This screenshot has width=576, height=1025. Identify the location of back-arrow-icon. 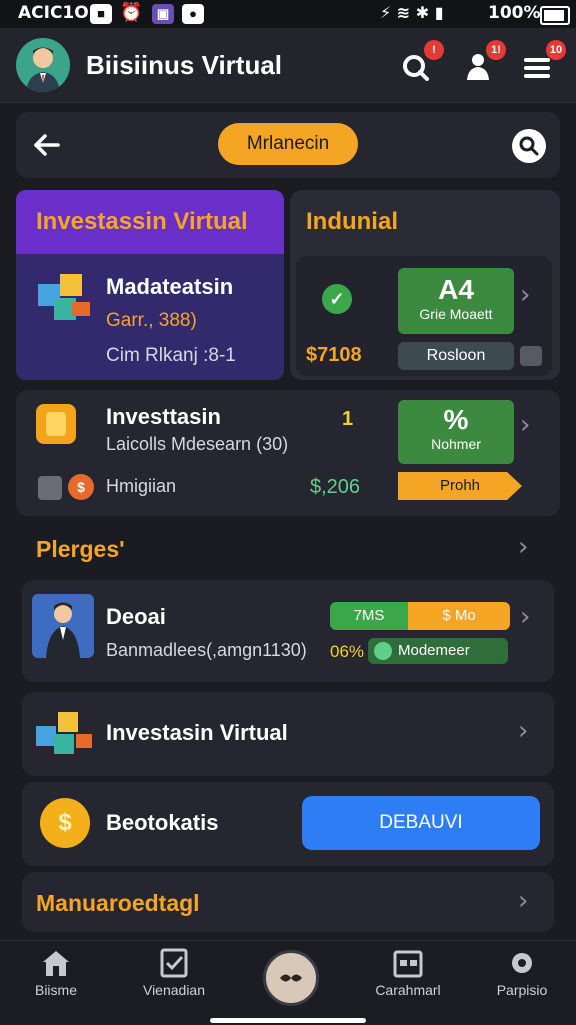
(47, 145).